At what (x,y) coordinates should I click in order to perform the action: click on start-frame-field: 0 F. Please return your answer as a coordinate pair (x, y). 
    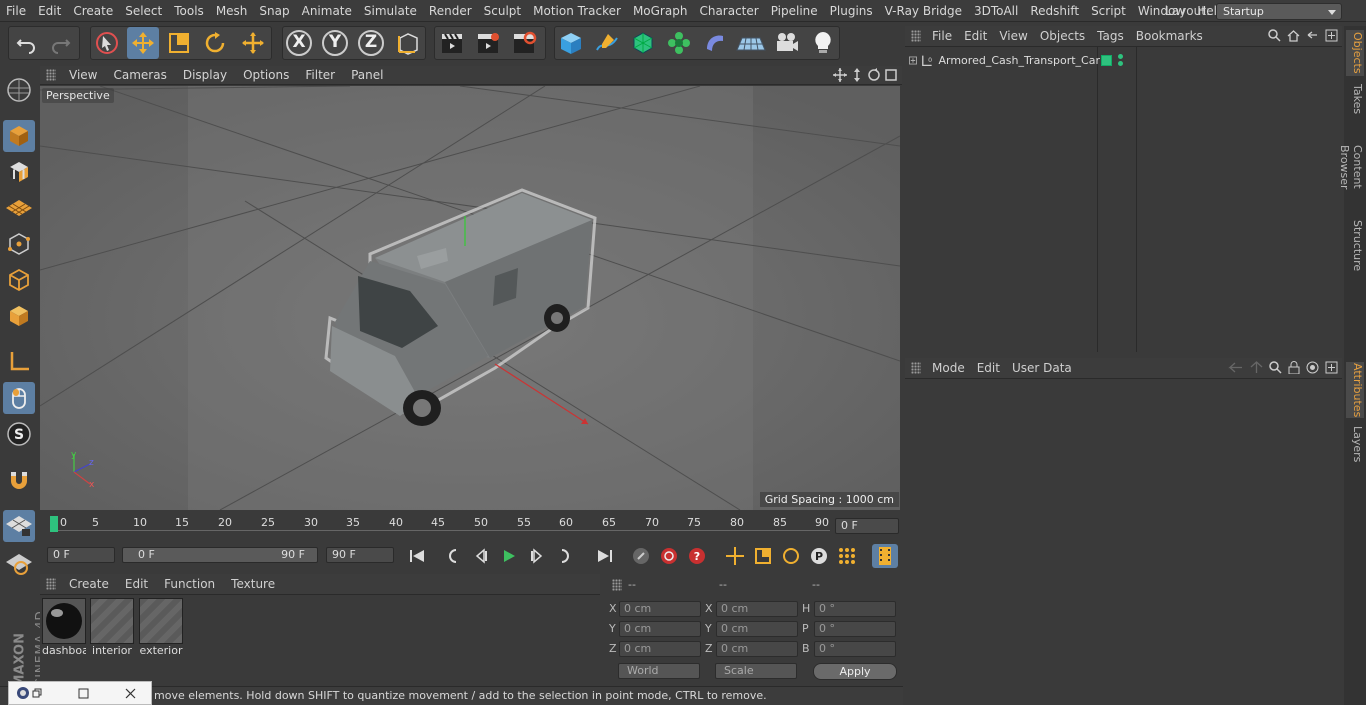
    Looking at the image, I should click on (81, 555).